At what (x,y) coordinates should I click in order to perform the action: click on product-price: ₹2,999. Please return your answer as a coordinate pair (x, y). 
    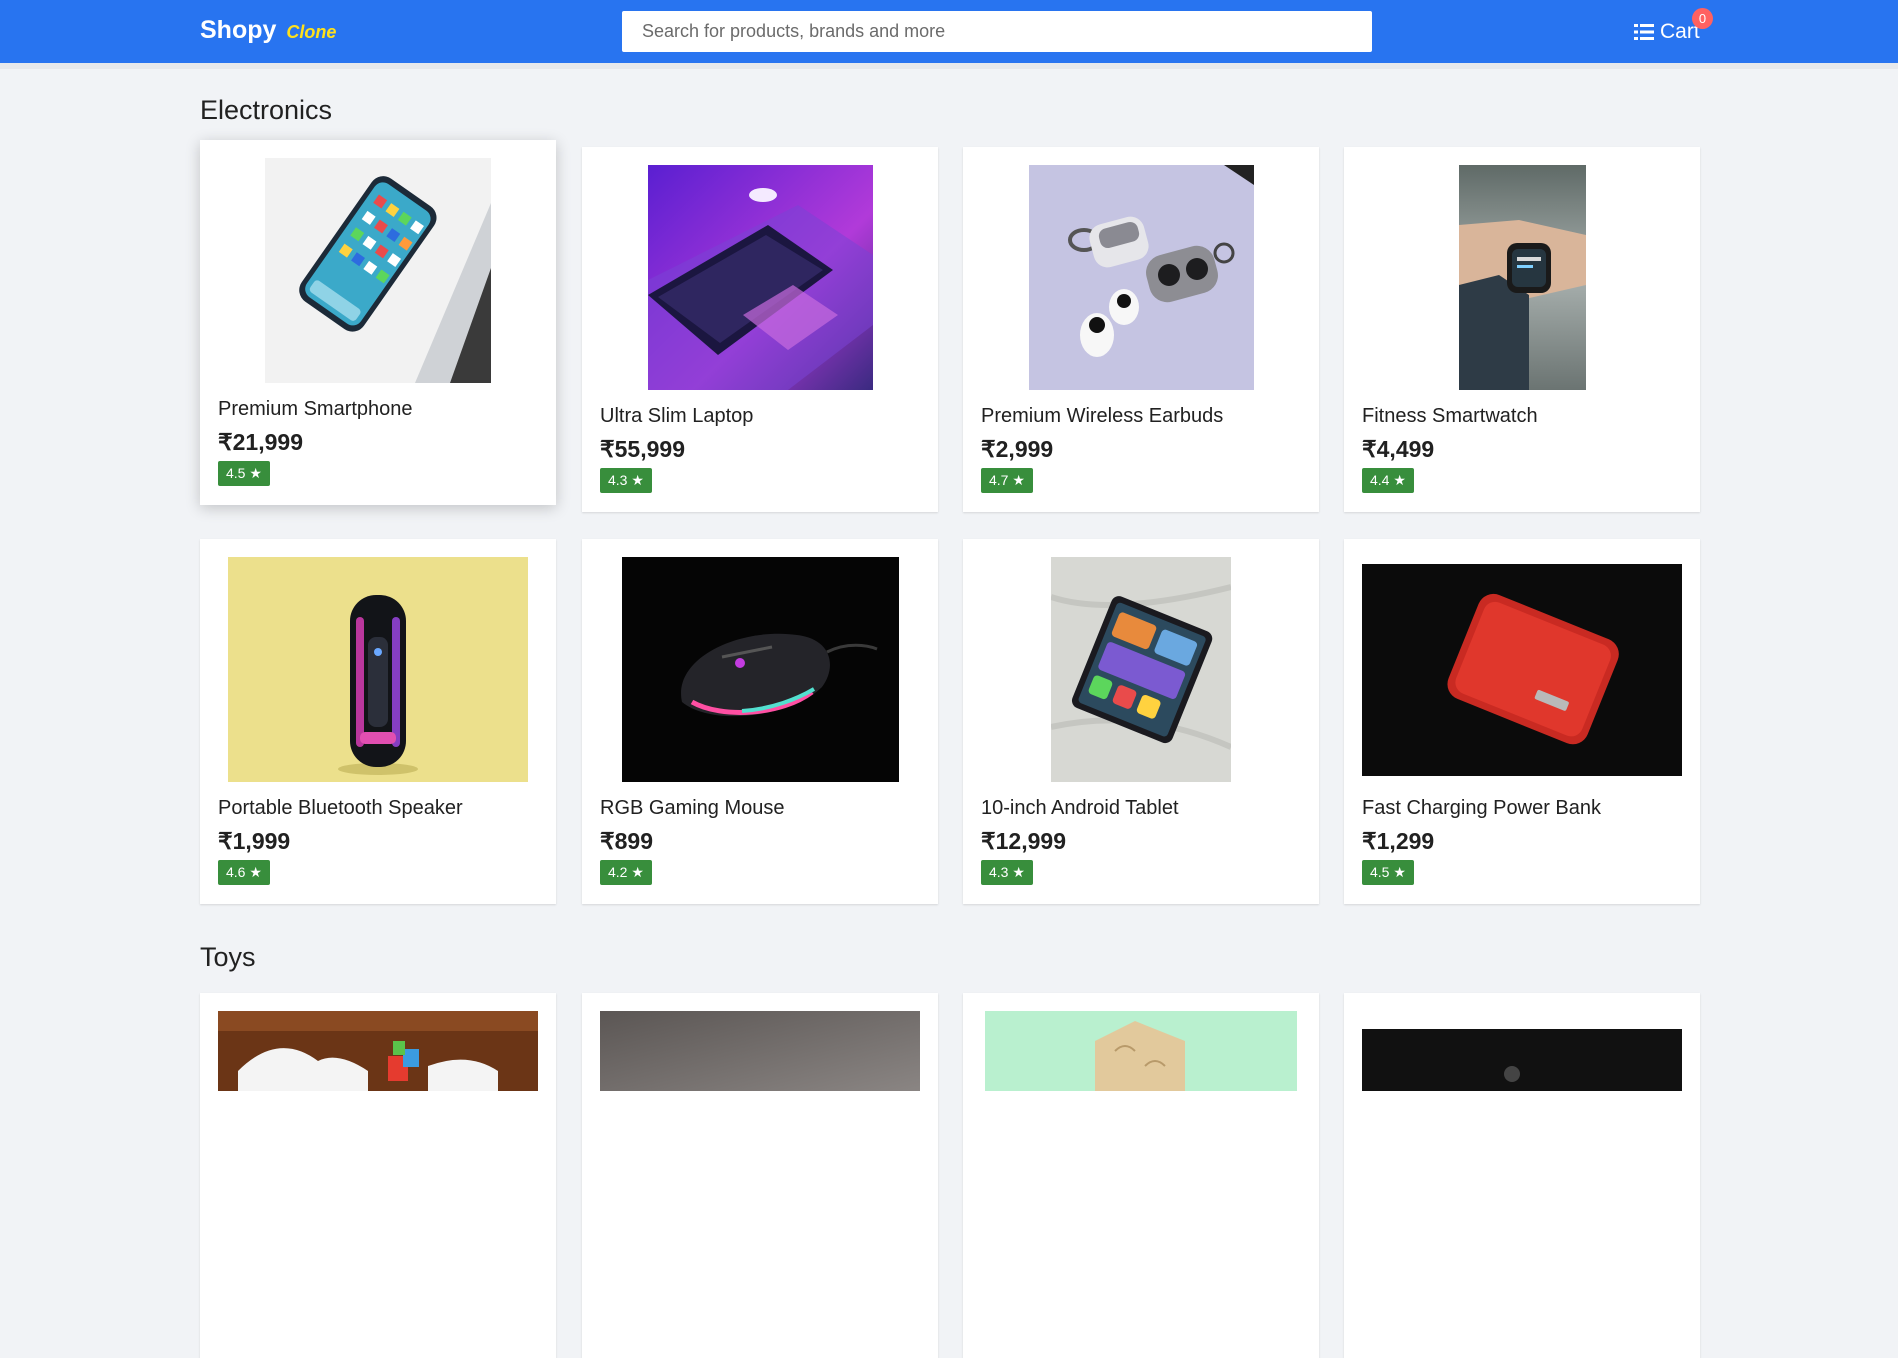
    Looking at the image, I should click on (1017, 449).